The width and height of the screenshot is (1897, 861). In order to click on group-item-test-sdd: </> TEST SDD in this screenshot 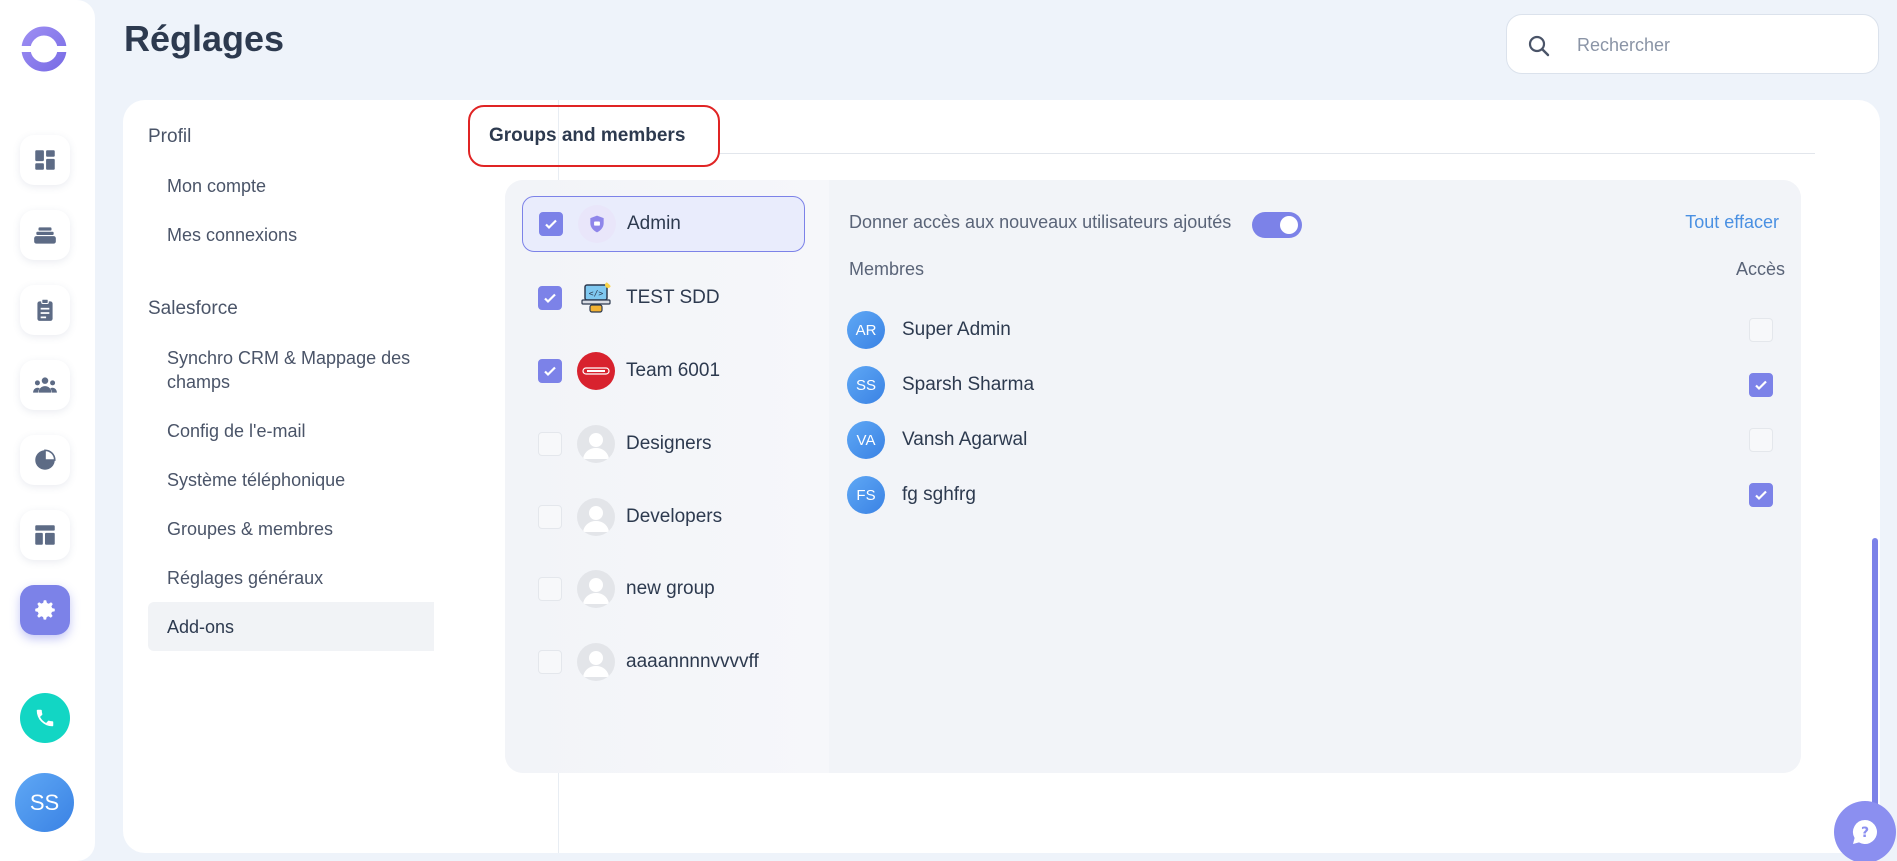, I will do `click(663, 298)`.